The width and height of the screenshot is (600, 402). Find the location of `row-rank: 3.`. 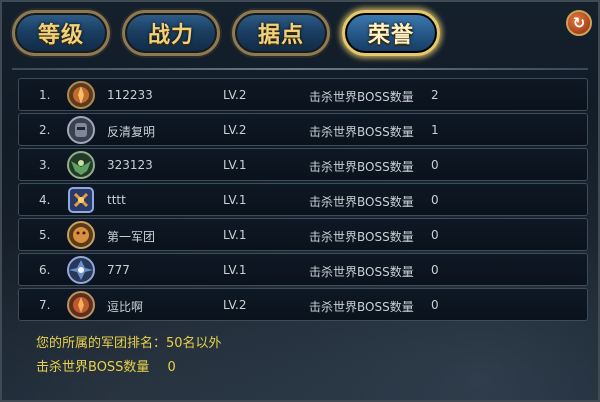

row-rank: 3. is located at coordinates (45, 165).